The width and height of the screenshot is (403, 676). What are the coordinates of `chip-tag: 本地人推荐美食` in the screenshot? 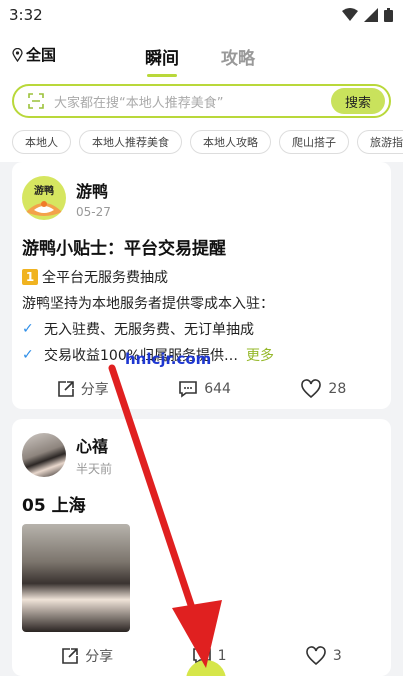 It's located at (130, 142).